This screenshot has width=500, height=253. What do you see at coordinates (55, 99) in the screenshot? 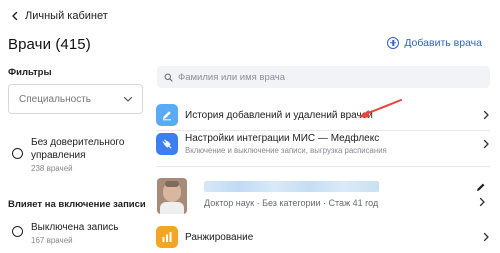
I see `specialty-select-value: Специальность` at bounding box center [55, 99].